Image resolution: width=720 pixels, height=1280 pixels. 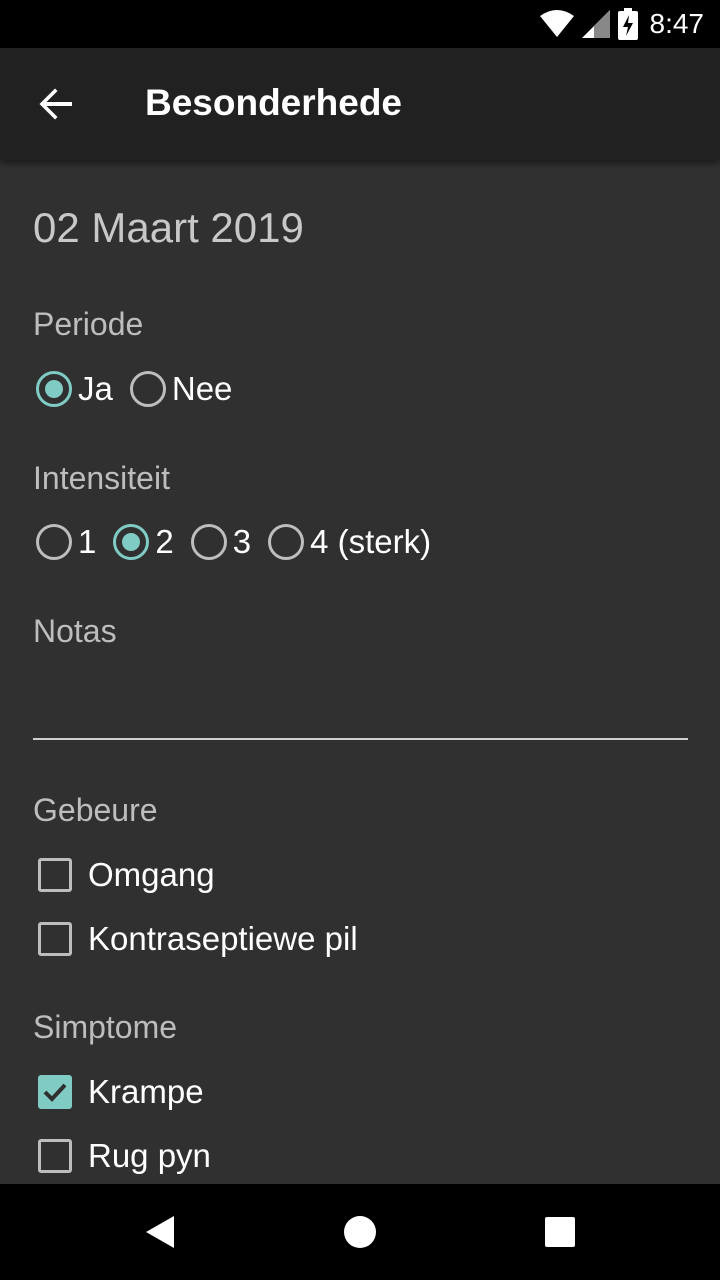 I want to click on intensiteit-label: Intensiteit, so click(x=101, y=478).